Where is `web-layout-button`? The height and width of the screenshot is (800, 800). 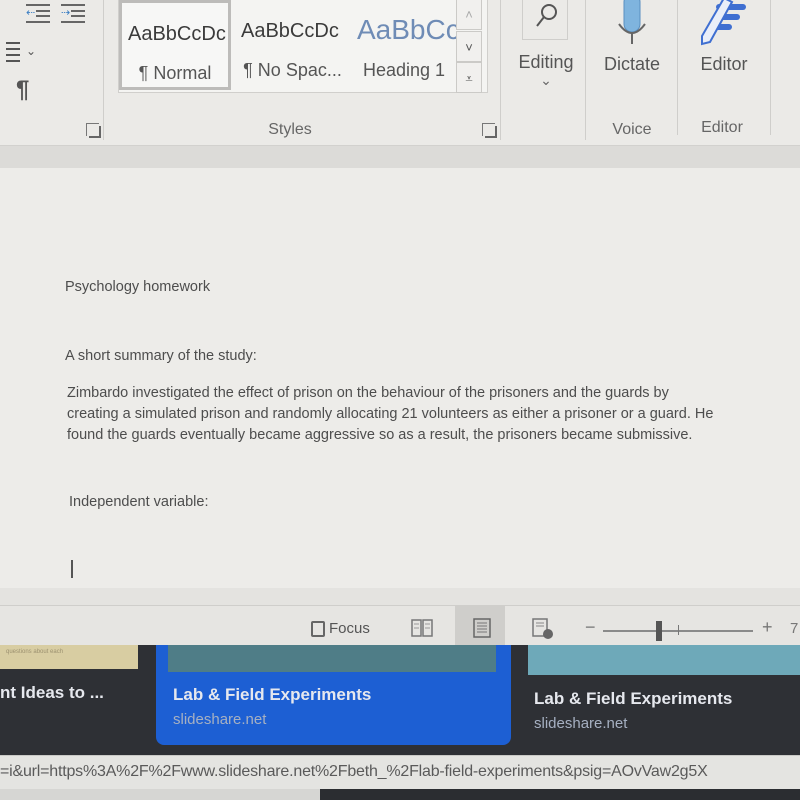 web-layout-button is located at coordinates (542, 628).